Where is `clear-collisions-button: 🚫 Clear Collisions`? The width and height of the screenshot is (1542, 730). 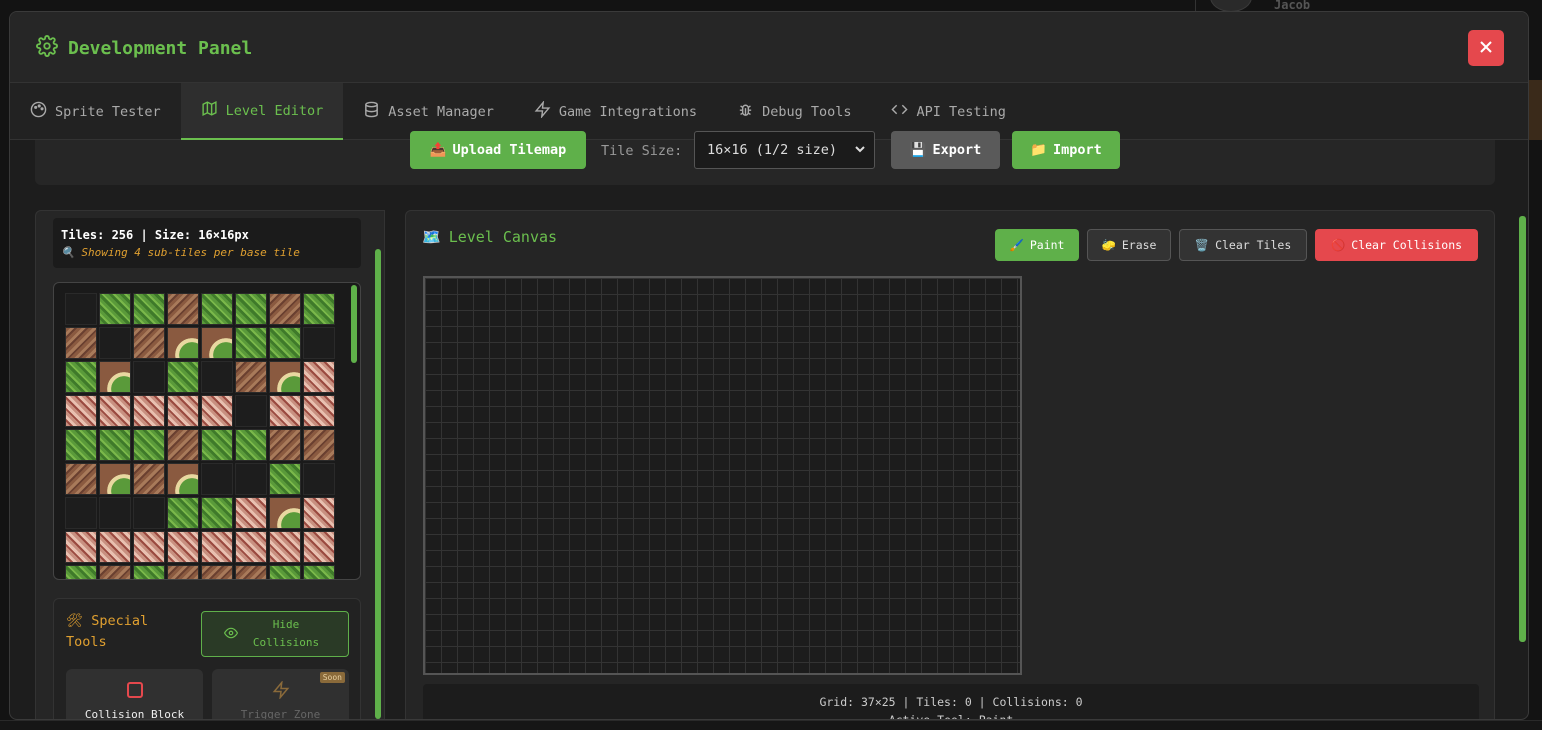 clear-collisions-button: 🚫 Clear Collisions is located at coordinates (1396, 245).